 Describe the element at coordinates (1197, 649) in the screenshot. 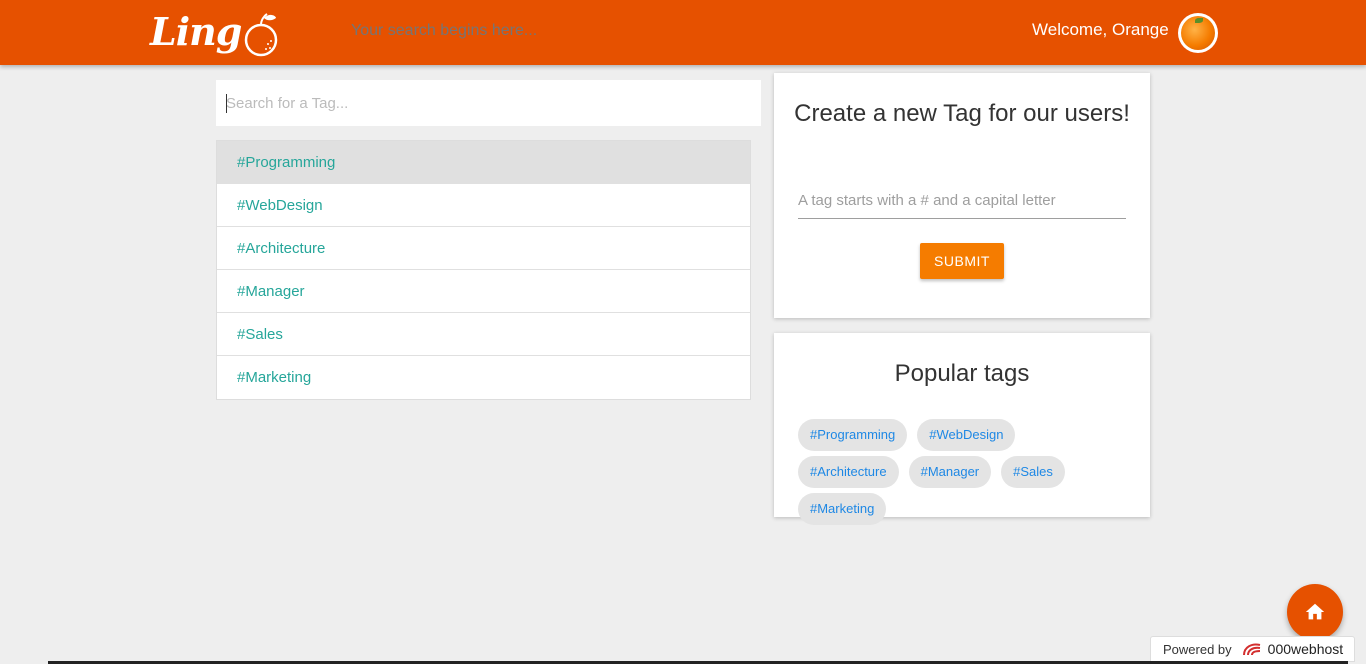

I see `powered-by-text: Powered by` at that location.